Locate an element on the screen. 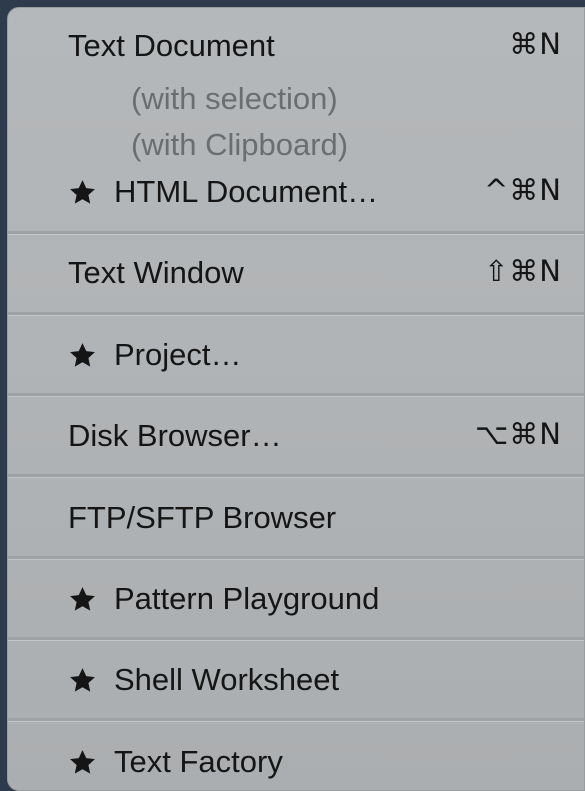 Image resolution: width=585 pixels, height=791 pixels. menu-item-disk-browser: Disk Browser… ⌥⌘N is located at coordinates (296, 438).